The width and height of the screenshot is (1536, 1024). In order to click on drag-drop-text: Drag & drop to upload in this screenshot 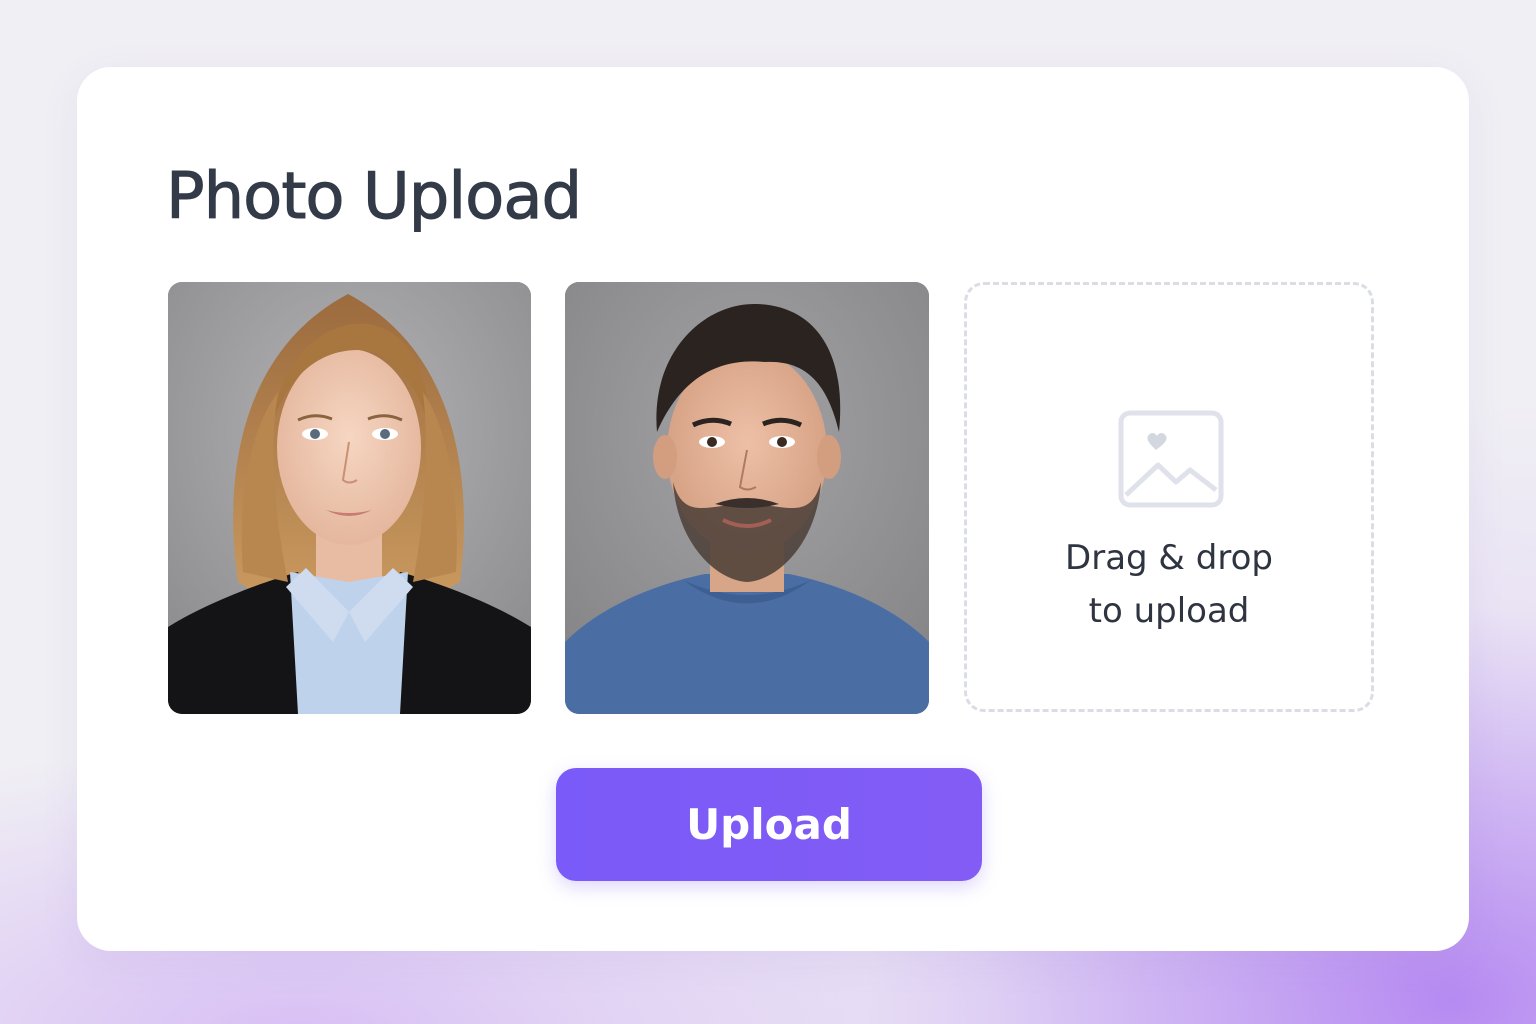, I will do `click(1169, 584)`.